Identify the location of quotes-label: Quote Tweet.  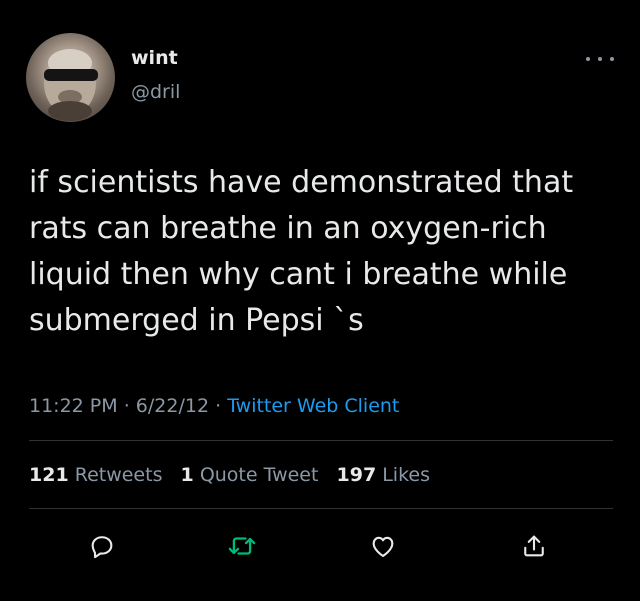
(259, 475).